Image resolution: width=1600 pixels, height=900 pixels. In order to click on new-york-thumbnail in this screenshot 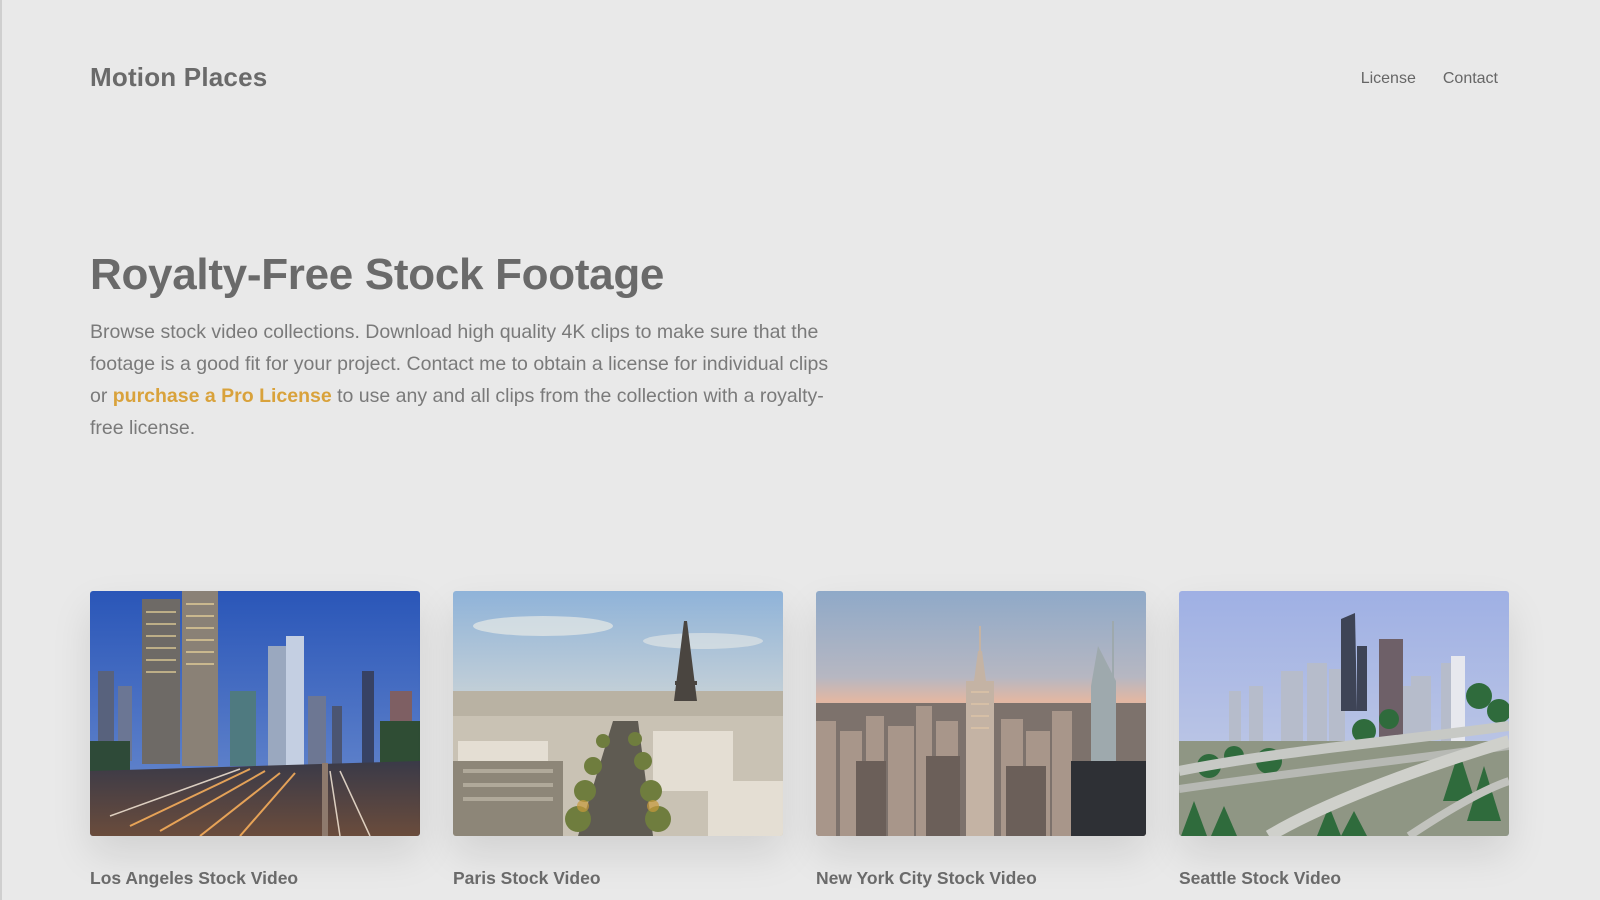, I will do `click(981, 713)`.